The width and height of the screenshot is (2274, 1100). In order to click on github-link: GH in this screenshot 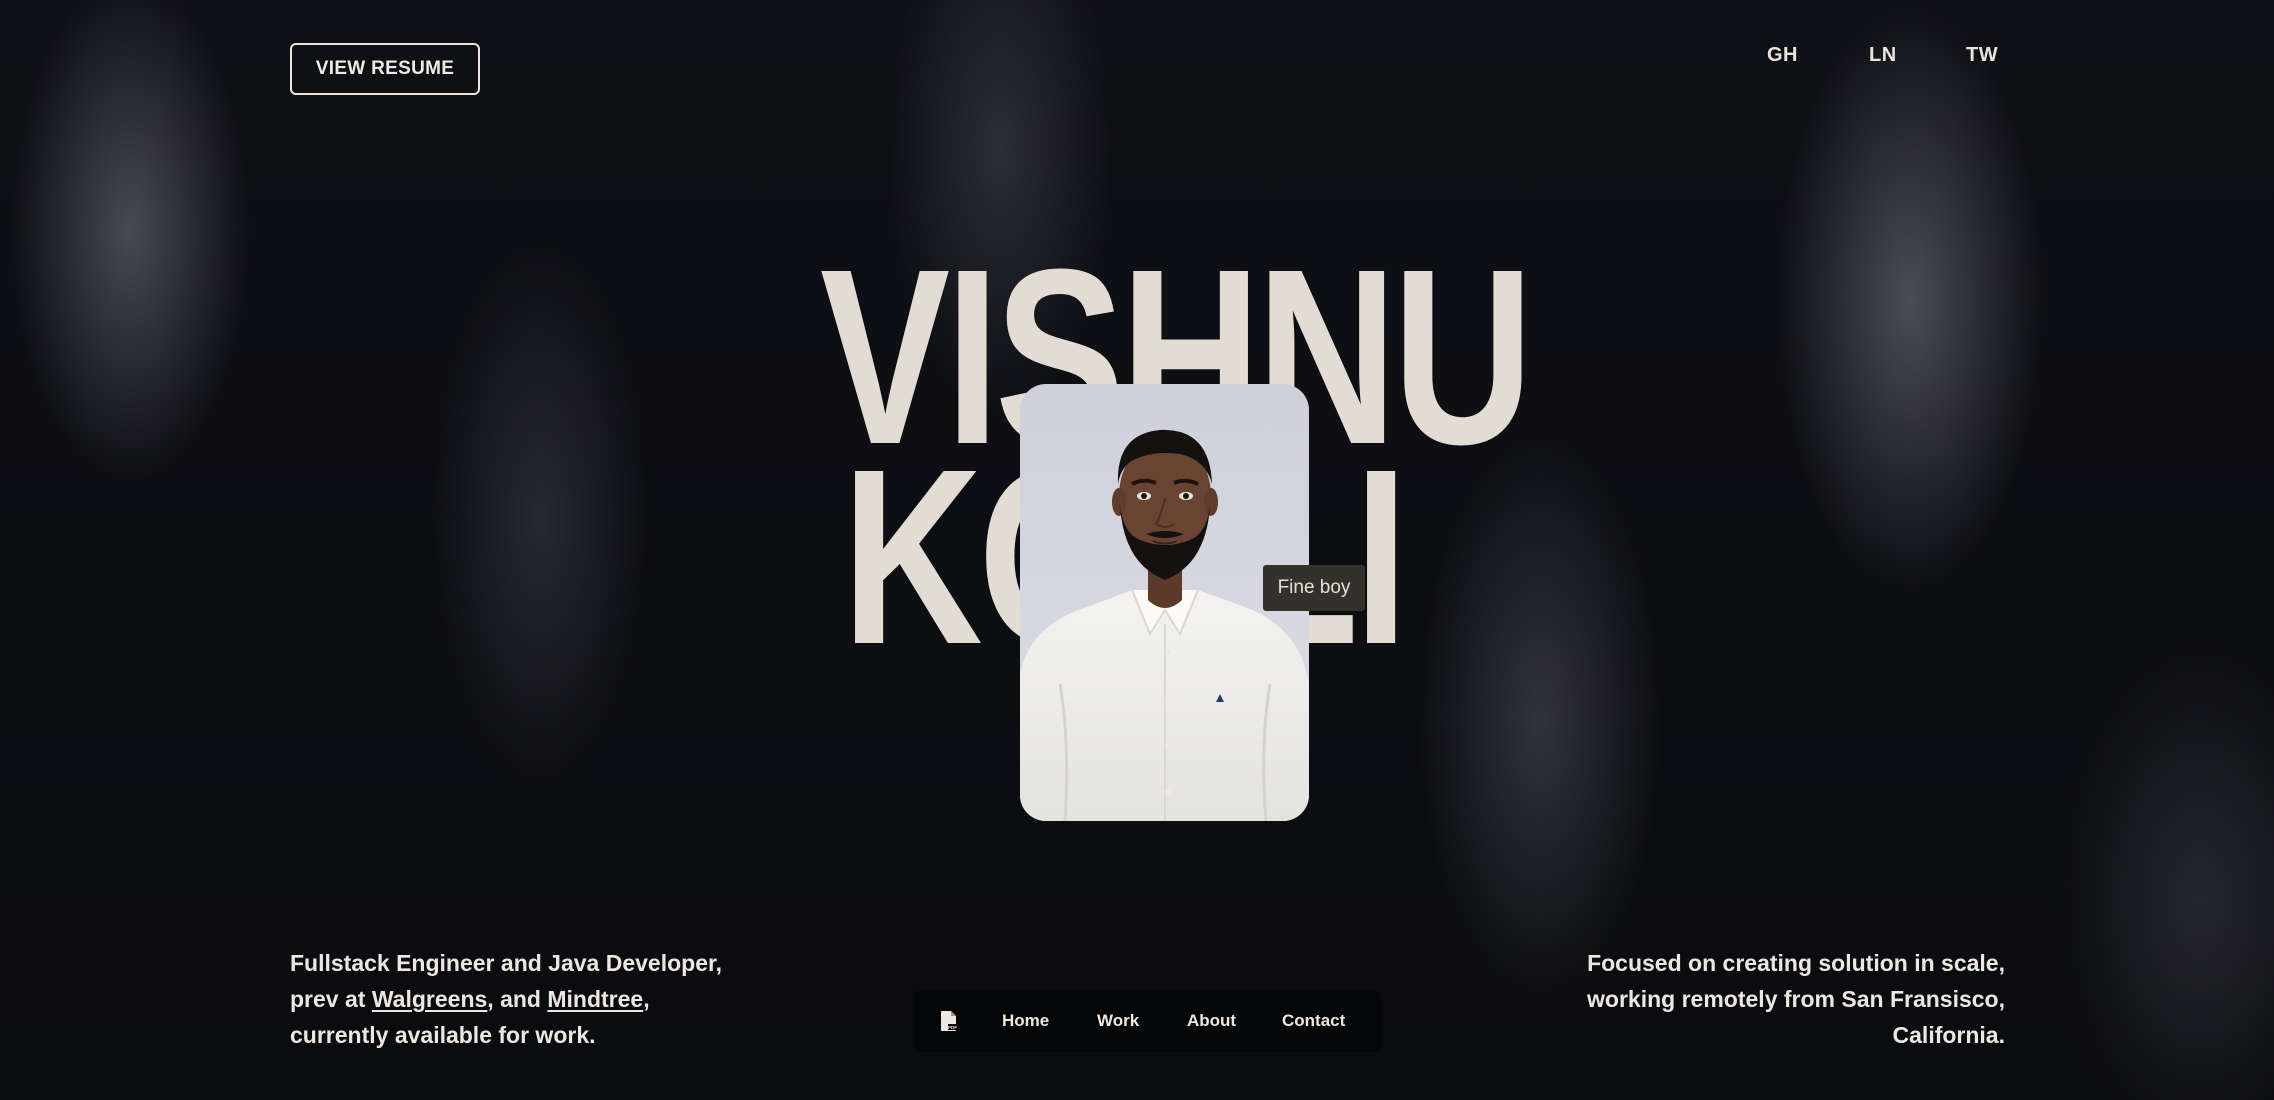, I will do `click(1782, 55)`.